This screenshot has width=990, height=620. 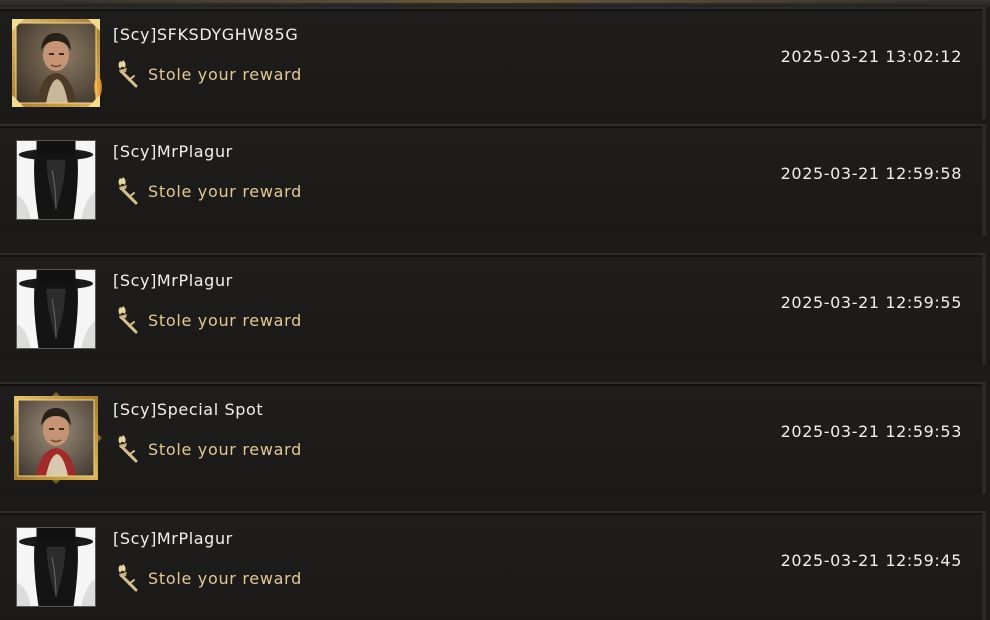 What do you see at coordinates (871, 431) in the screenshot?
I see `timestamp: 2025-03-21 12:59:53` at bounding box center [871, 431].